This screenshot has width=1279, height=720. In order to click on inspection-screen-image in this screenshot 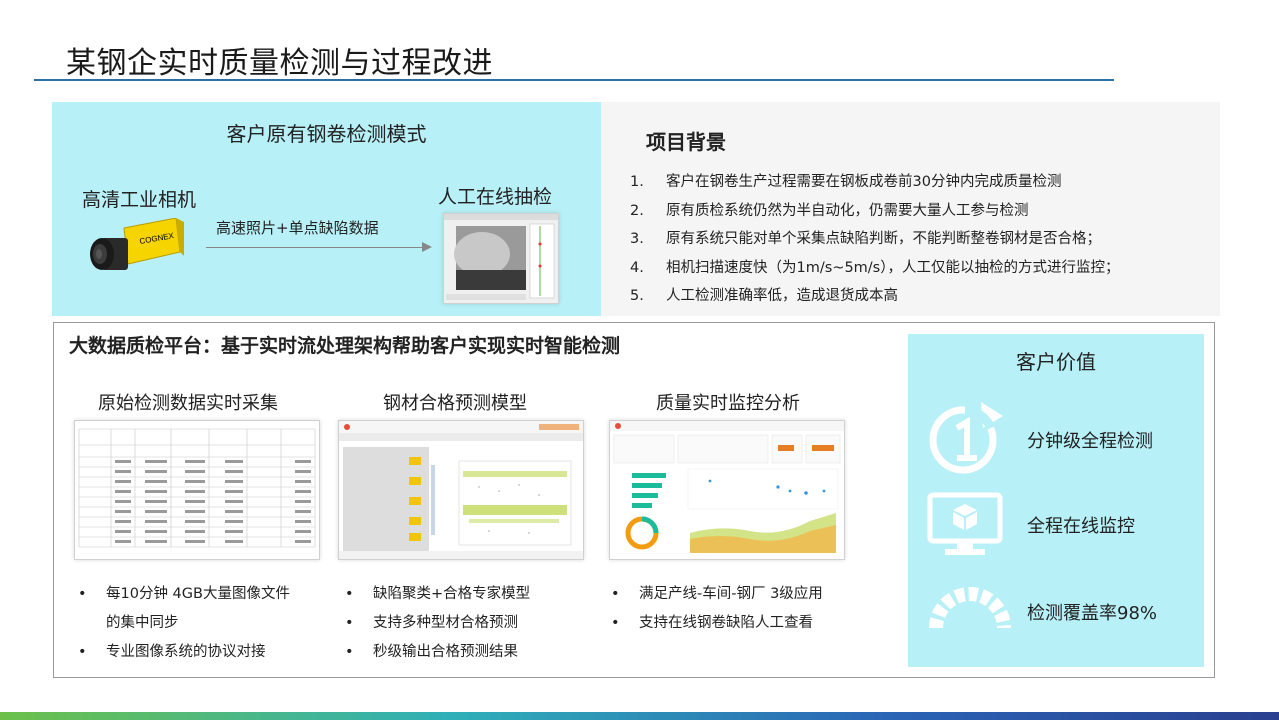, I will do `click(501, 258)`.